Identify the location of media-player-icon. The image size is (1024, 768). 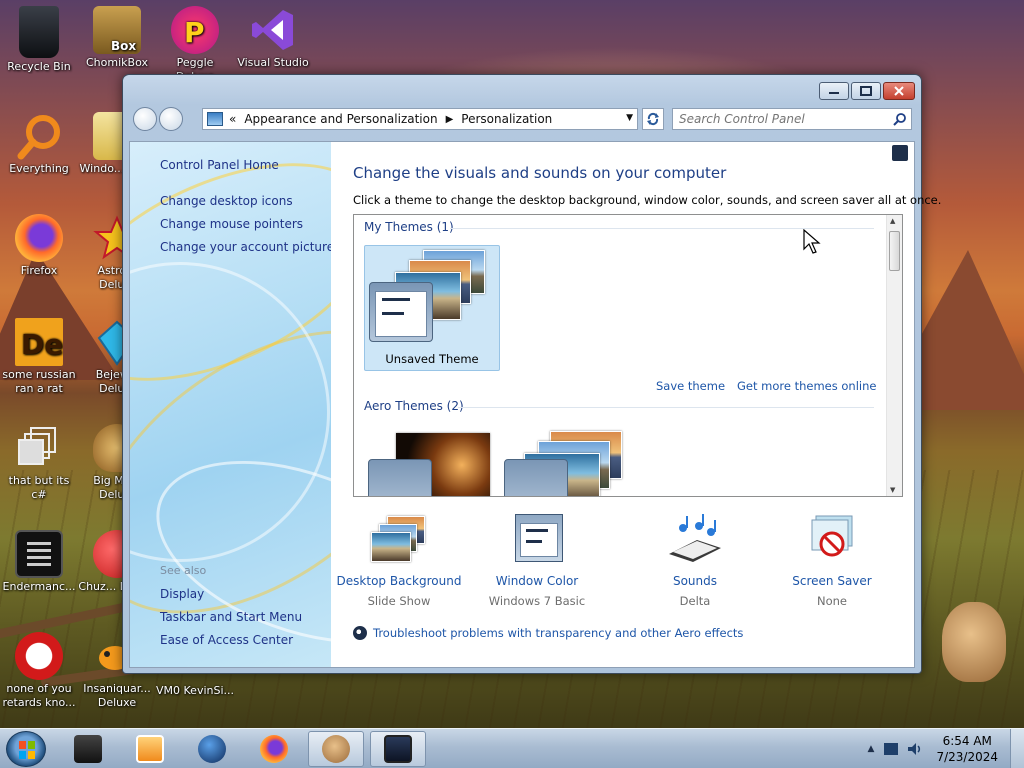
(150, 749).